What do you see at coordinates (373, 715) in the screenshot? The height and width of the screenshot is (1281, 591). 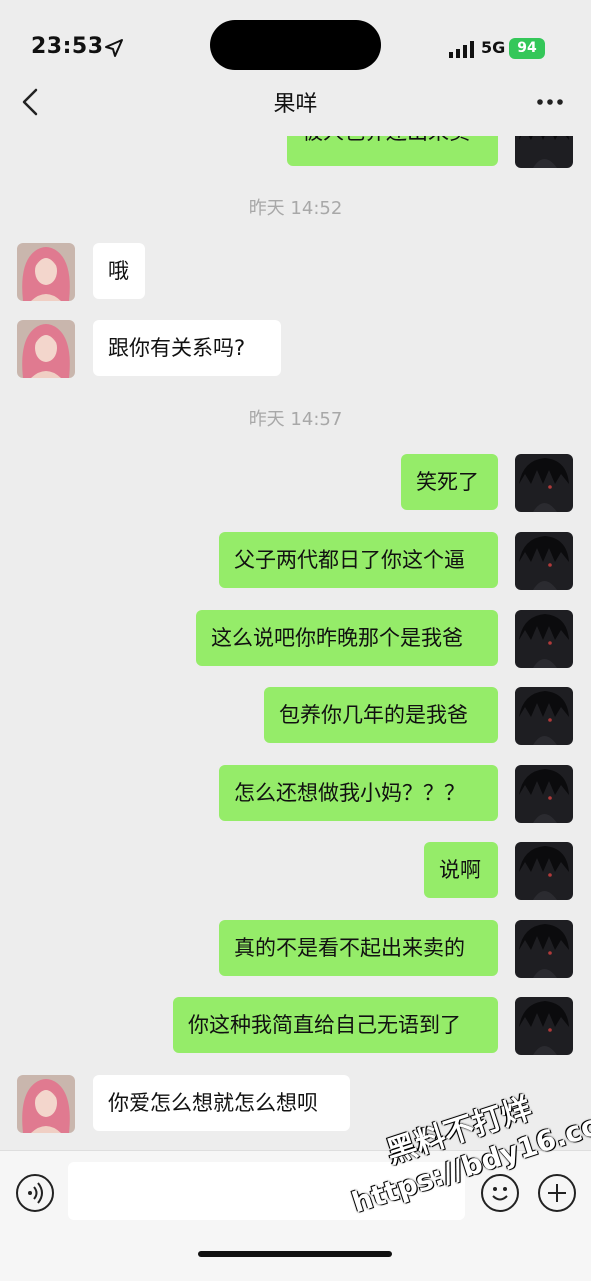 I see `message-text: 包养你几年的是我爸` at bounding box center [373, 715].